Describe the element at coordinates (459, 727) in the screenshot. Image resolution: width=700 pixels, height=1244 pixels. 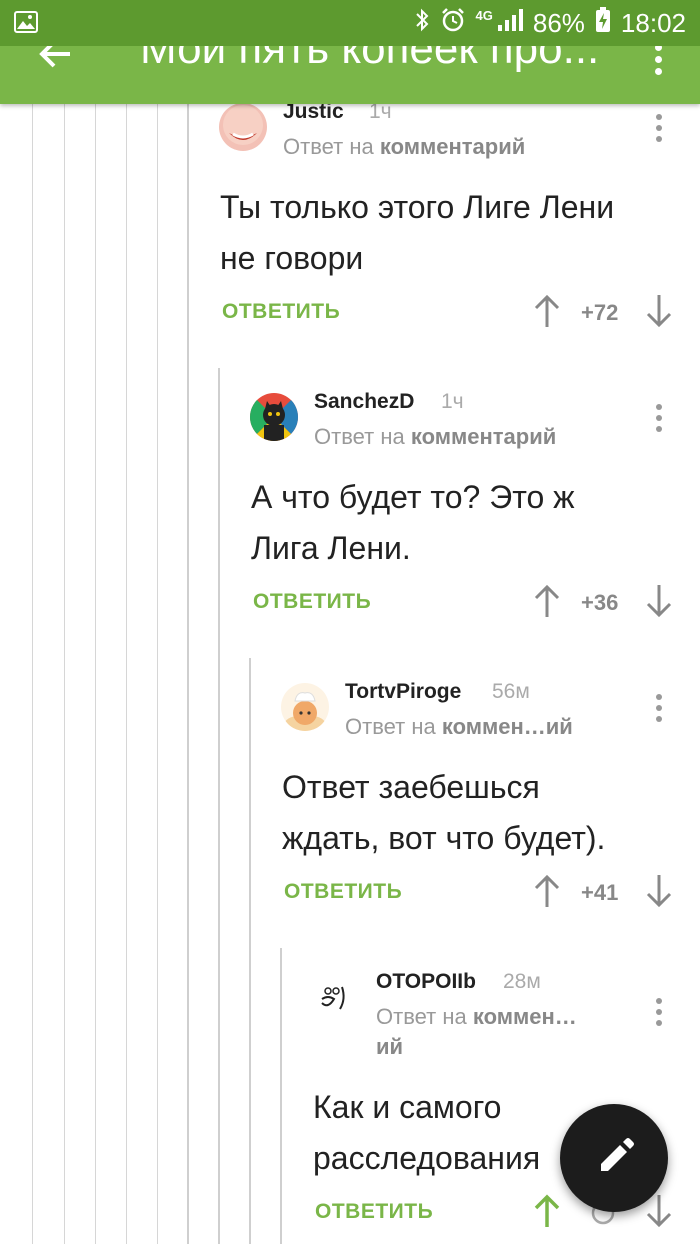
I see `reply-to: Ответ на коммен…ий` at that location.